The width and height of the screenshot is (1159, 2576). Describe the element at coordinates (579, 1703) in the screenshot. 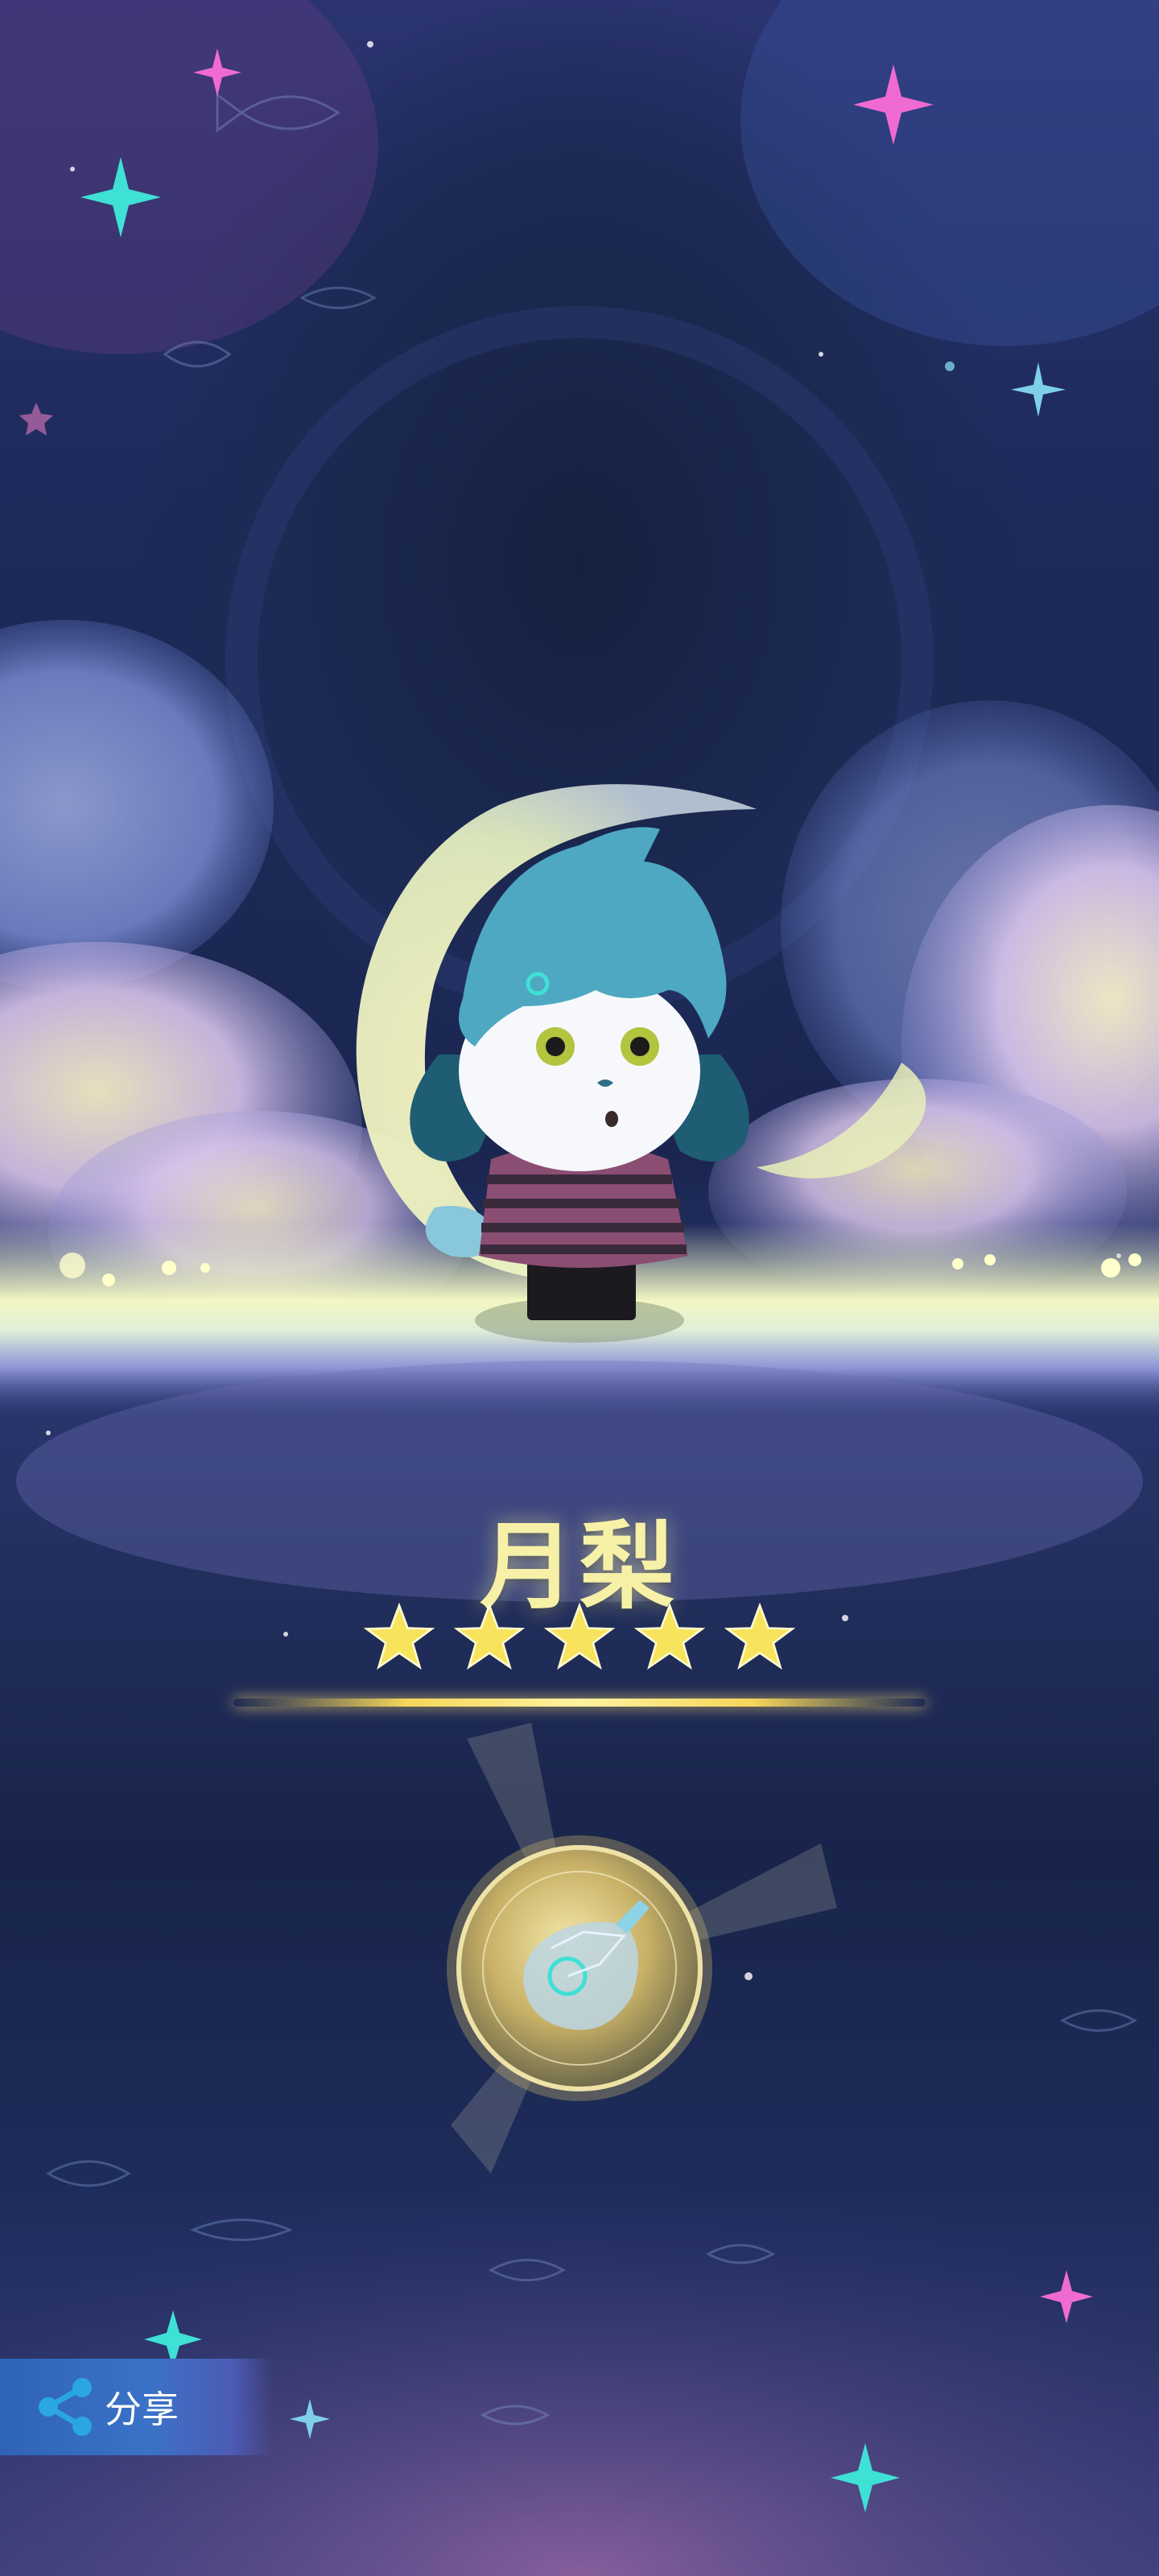

I see `gold-divider` at that location.